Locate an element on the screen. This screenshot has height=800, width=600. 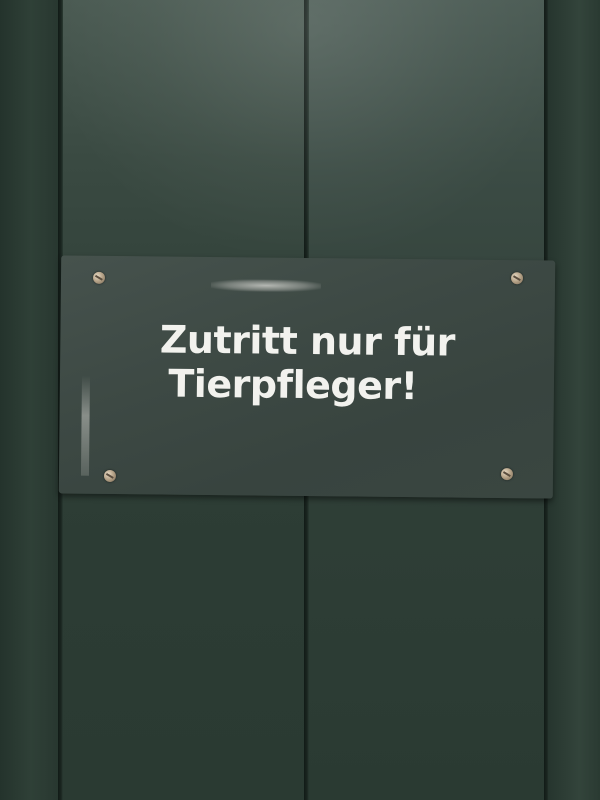
door-plank is located at coordinates (574, 400).